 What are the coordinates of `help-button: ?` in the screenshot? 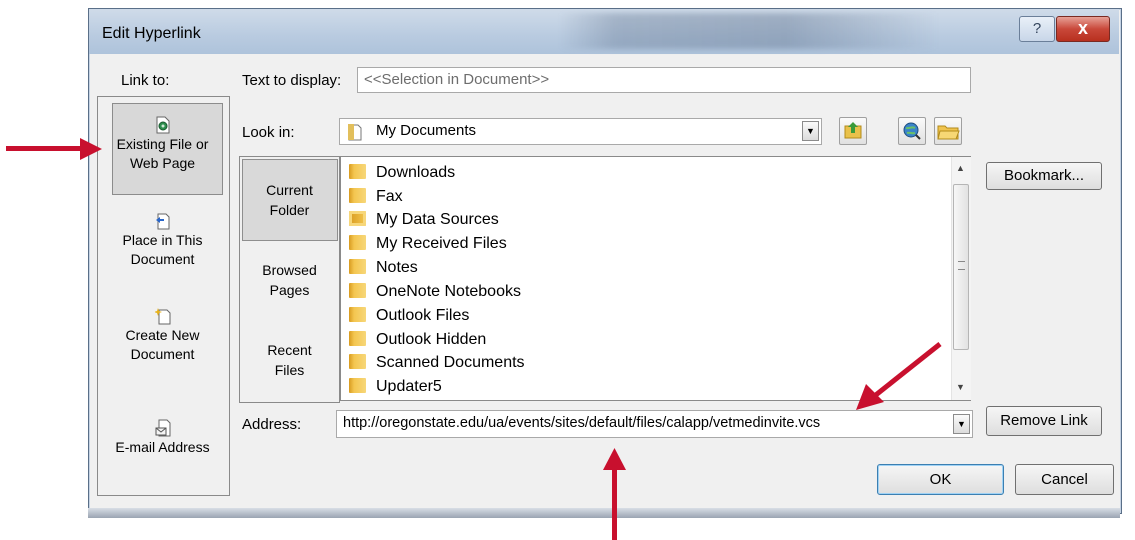 It's located at (1037, 29).